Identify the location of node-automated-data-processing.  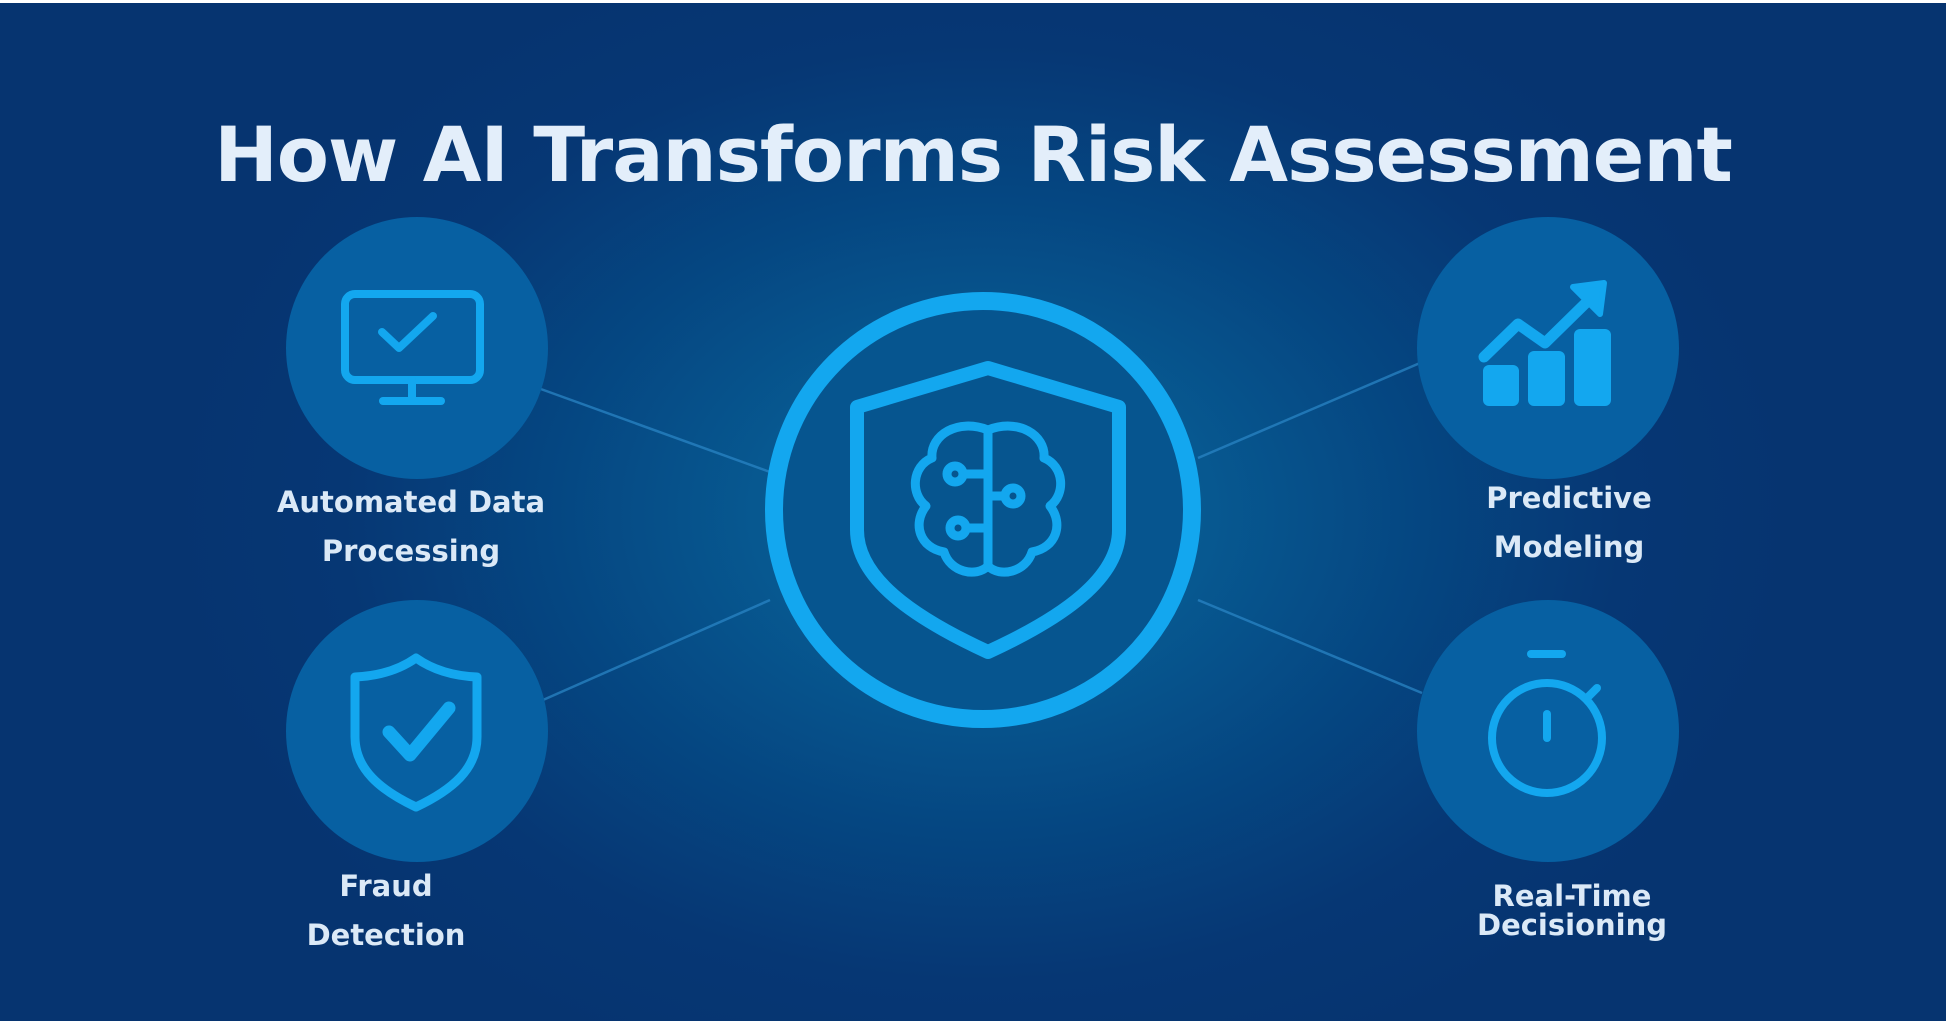
(417, 348).